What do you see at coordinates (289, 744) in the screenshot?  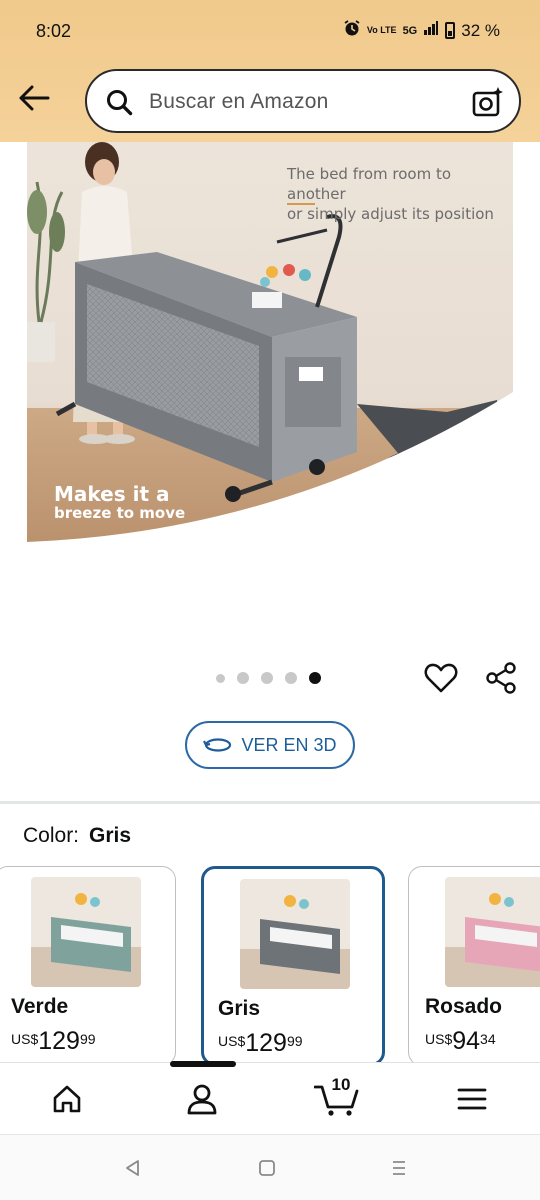 I see `view-in-3d-label: VER EN 3D` at bounding box center [289, 744].